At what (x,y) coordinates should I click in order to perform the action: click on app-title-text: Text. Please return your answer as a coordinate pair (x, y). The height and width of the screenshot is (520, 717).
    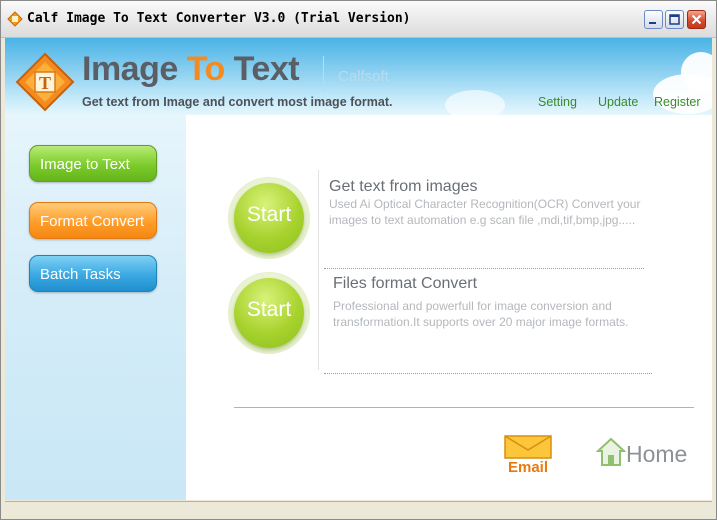
    Looking at the image, I should click on (262, 69).